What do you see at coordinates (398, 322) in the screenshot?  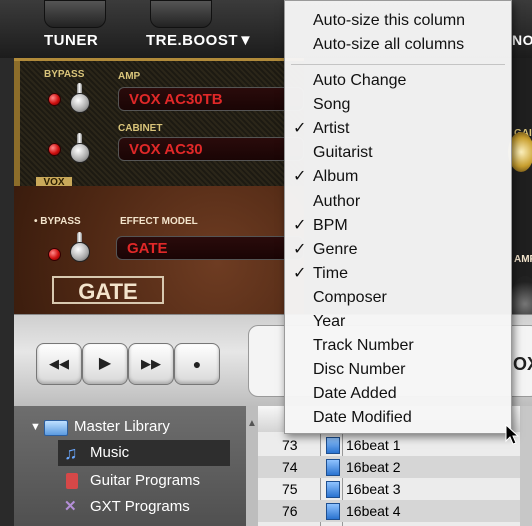 I see `menu-item-column-year: Year` at bounding box center [398, 322].